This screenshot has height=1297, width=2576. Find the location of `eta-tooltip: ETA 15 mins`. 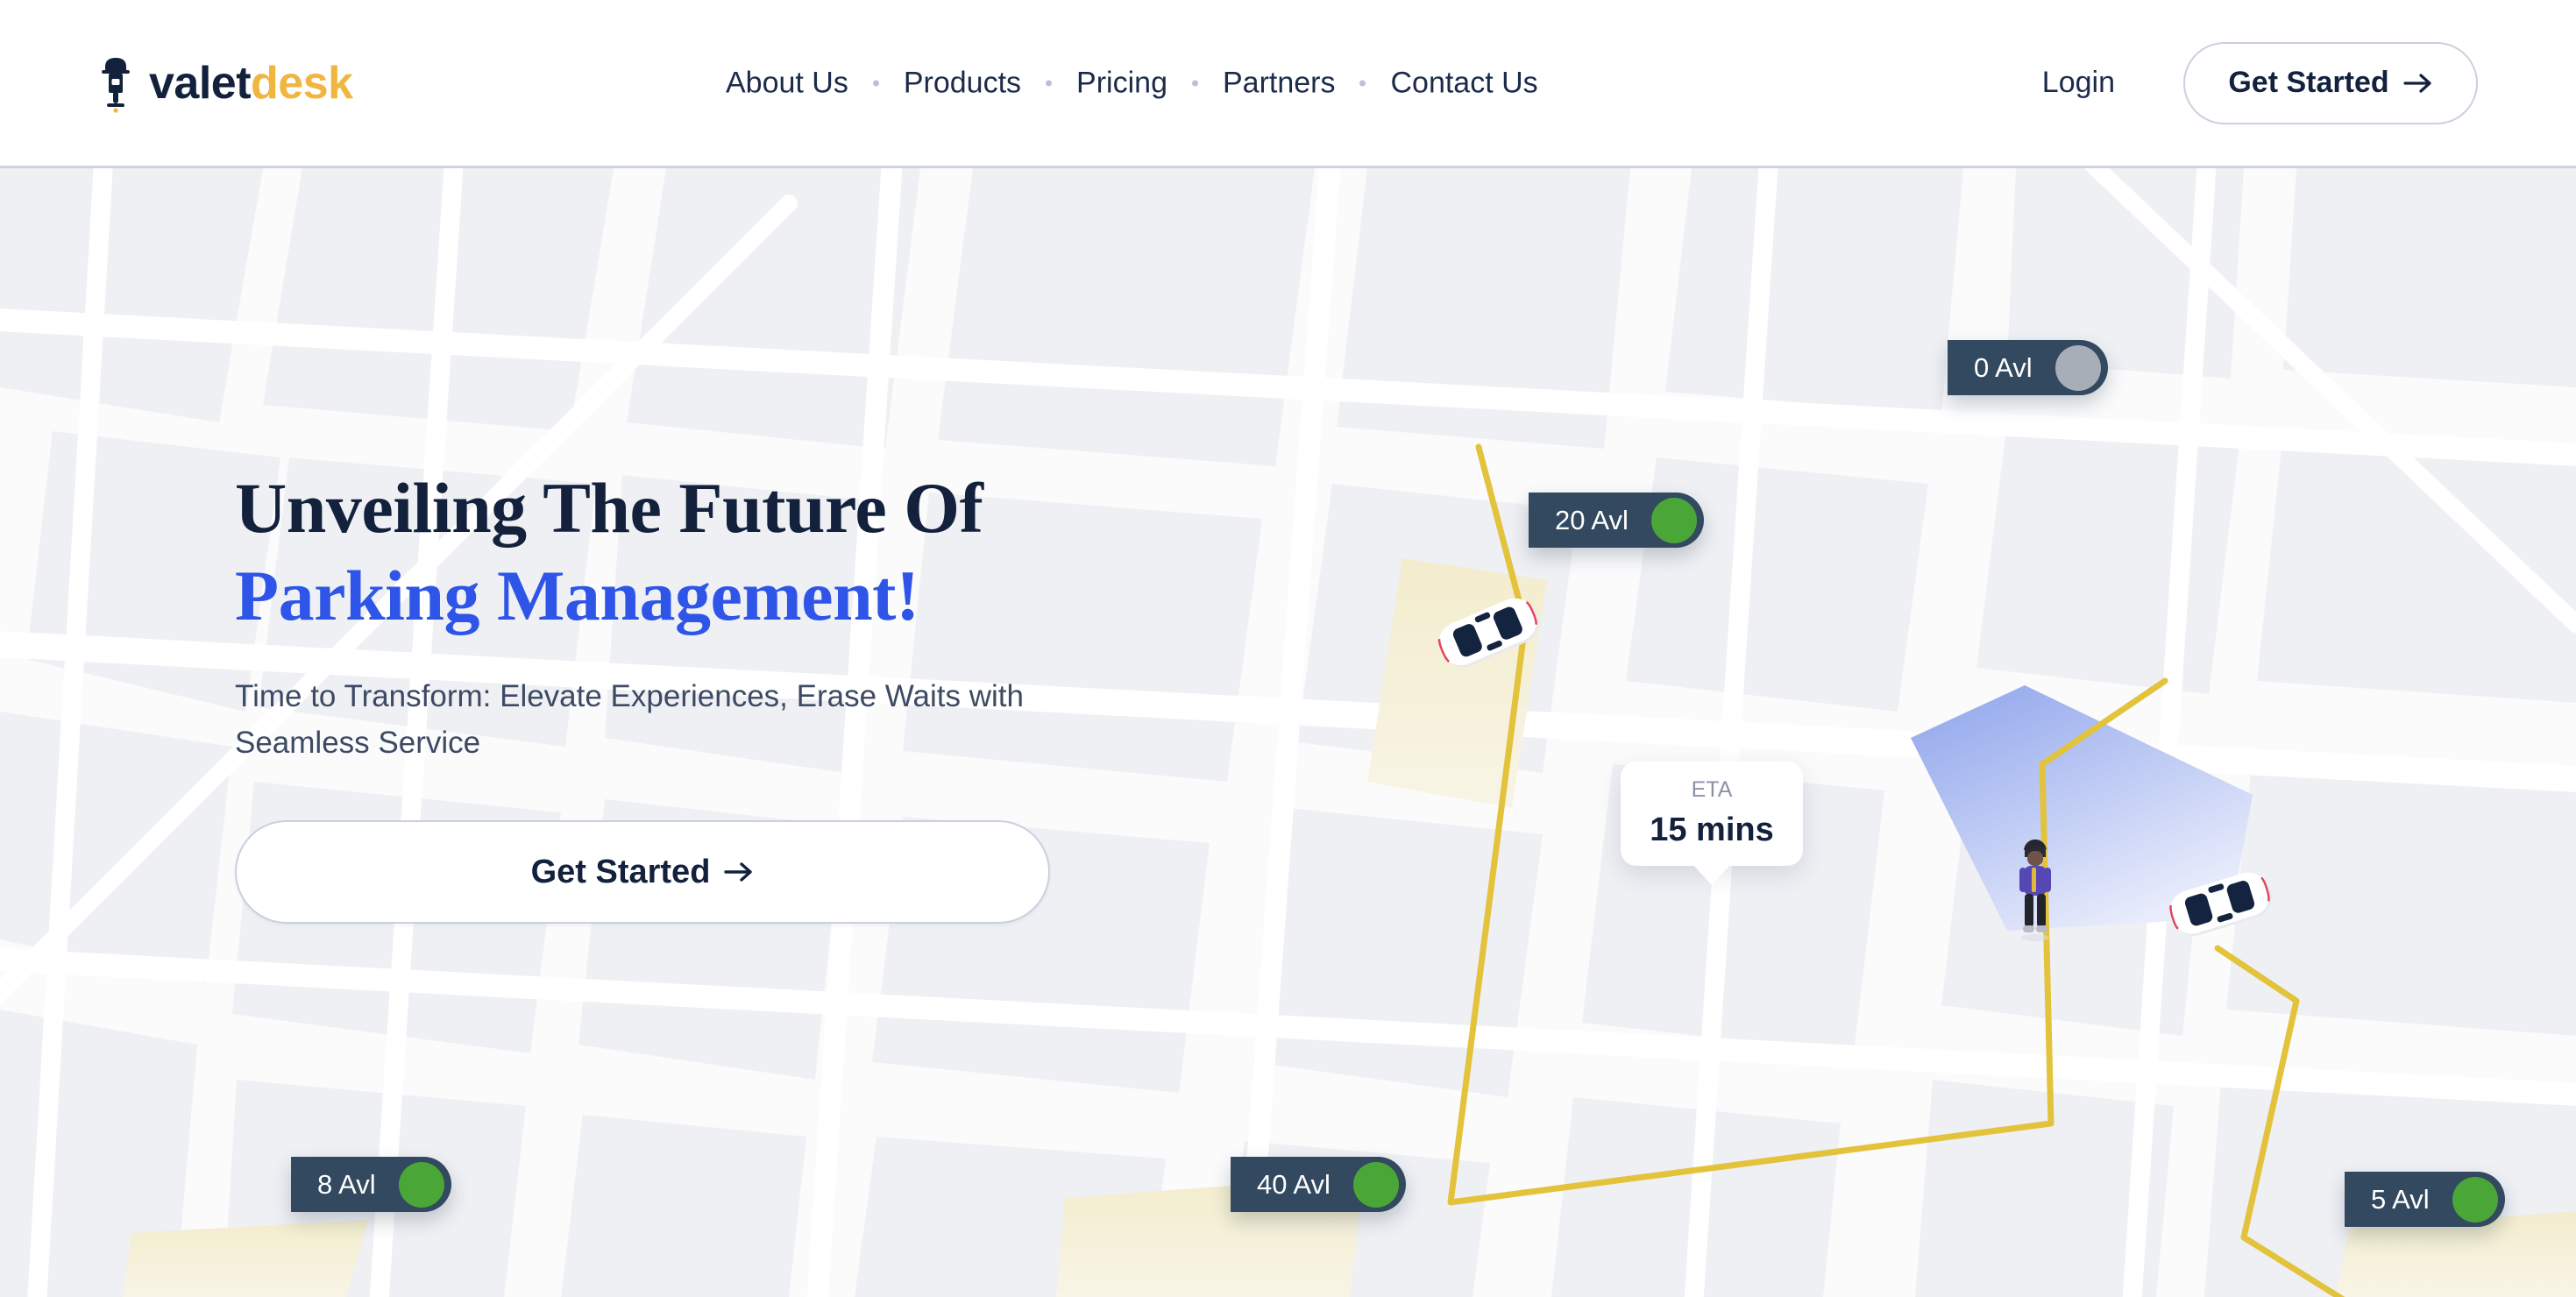

eta-tooltip: ETA 15 mins is located at coordinates (1712, 814).